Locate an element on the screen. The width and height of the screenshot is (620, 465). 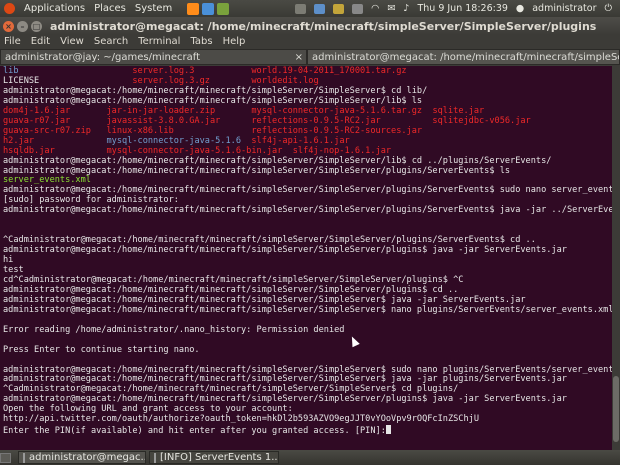
terminal-text: test is located at coordinates (13, 270).